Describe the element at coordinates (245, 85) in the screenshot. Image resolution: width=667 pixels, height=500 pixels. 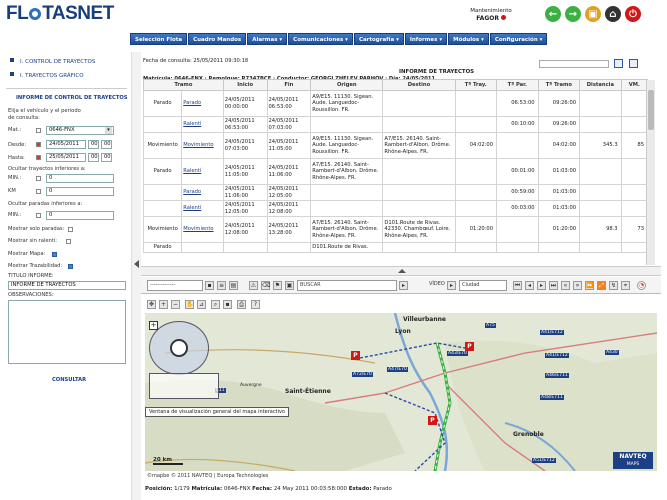
I see `col-header: Inicio` at that location.